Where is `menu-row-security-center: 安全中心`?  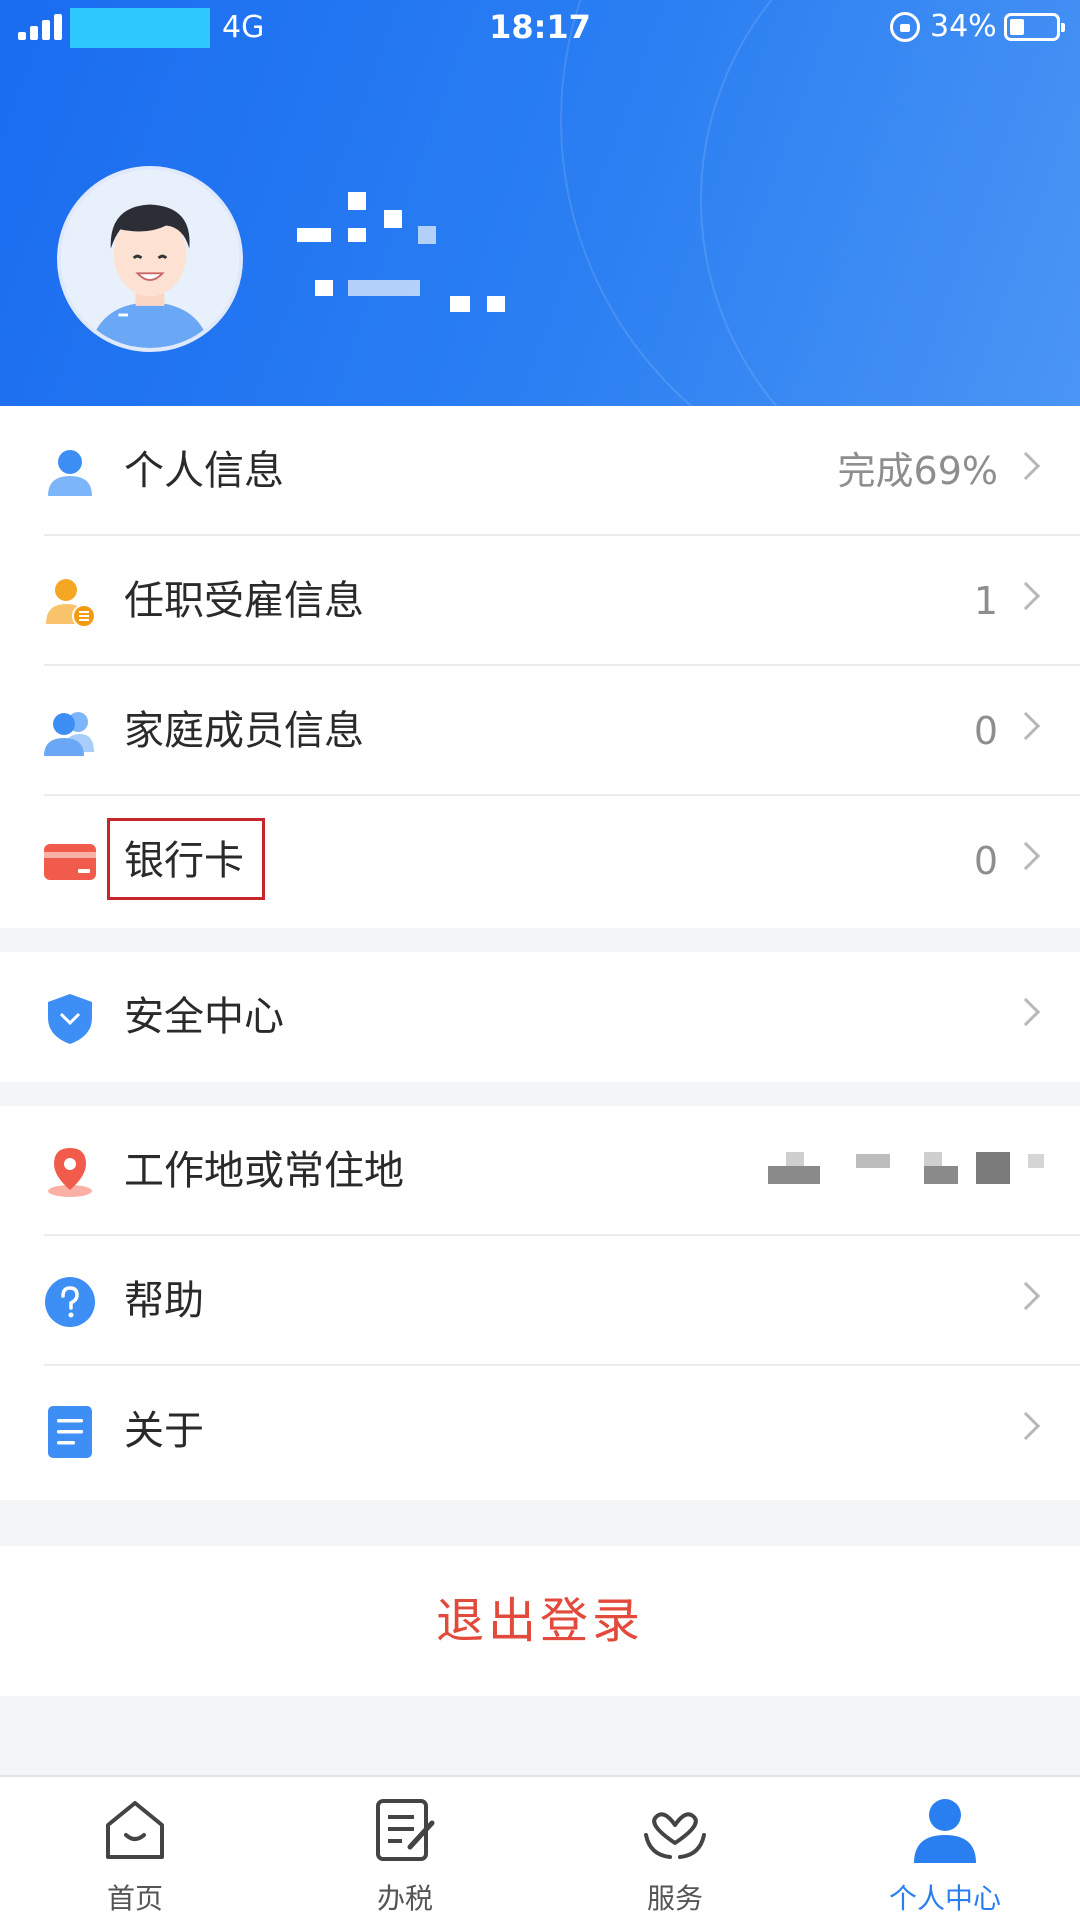 menu-row-security-center: 安全中心 is located at coordinates (540, 1017).